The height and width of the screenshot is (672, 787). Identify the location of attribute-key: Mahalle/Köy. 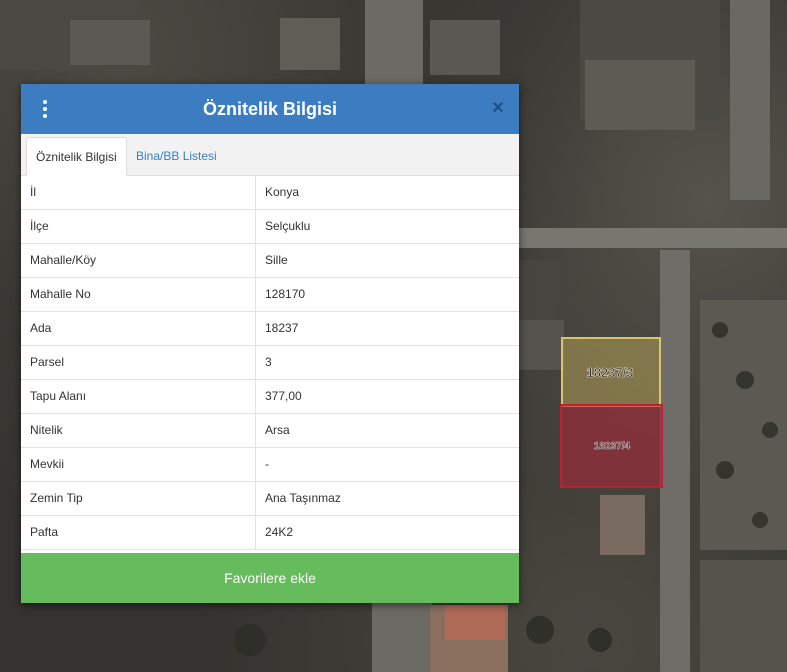
(138, 260).